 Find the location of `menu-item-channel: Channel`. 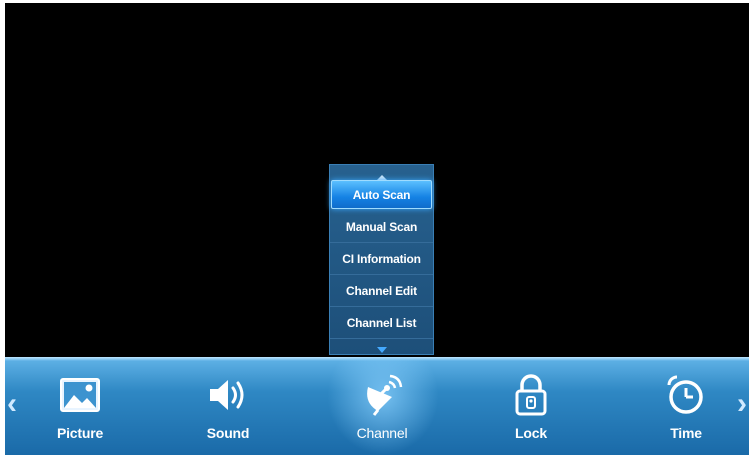

menu-item-channel: Channel is located at coordinates (382, 406).